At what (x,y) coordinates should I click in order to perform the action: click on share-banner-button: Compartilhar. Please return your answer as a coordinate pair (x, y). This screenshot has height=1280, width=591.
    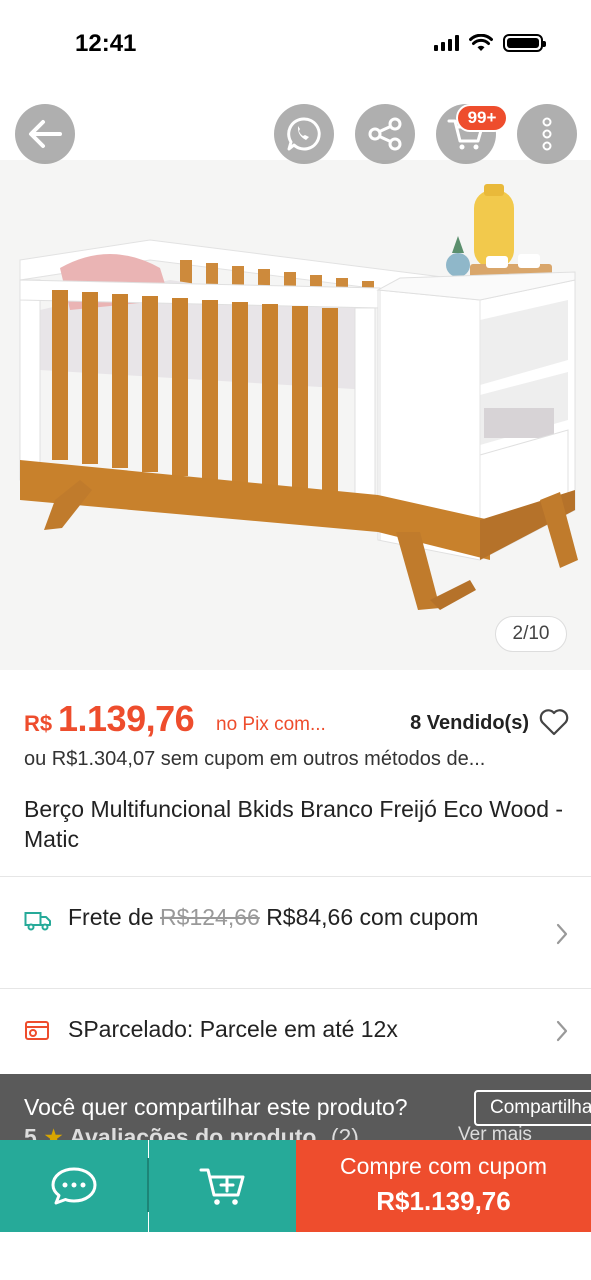
    Looking at the image, I should click on (532, 1108).